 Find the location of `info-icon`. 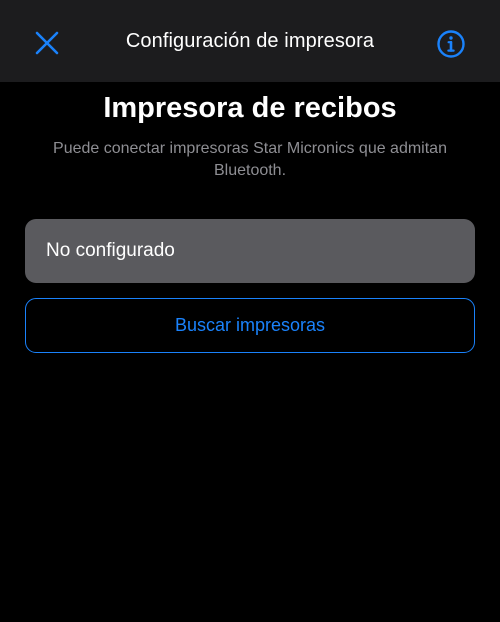

info-icon is located at coordinates (451, 44).